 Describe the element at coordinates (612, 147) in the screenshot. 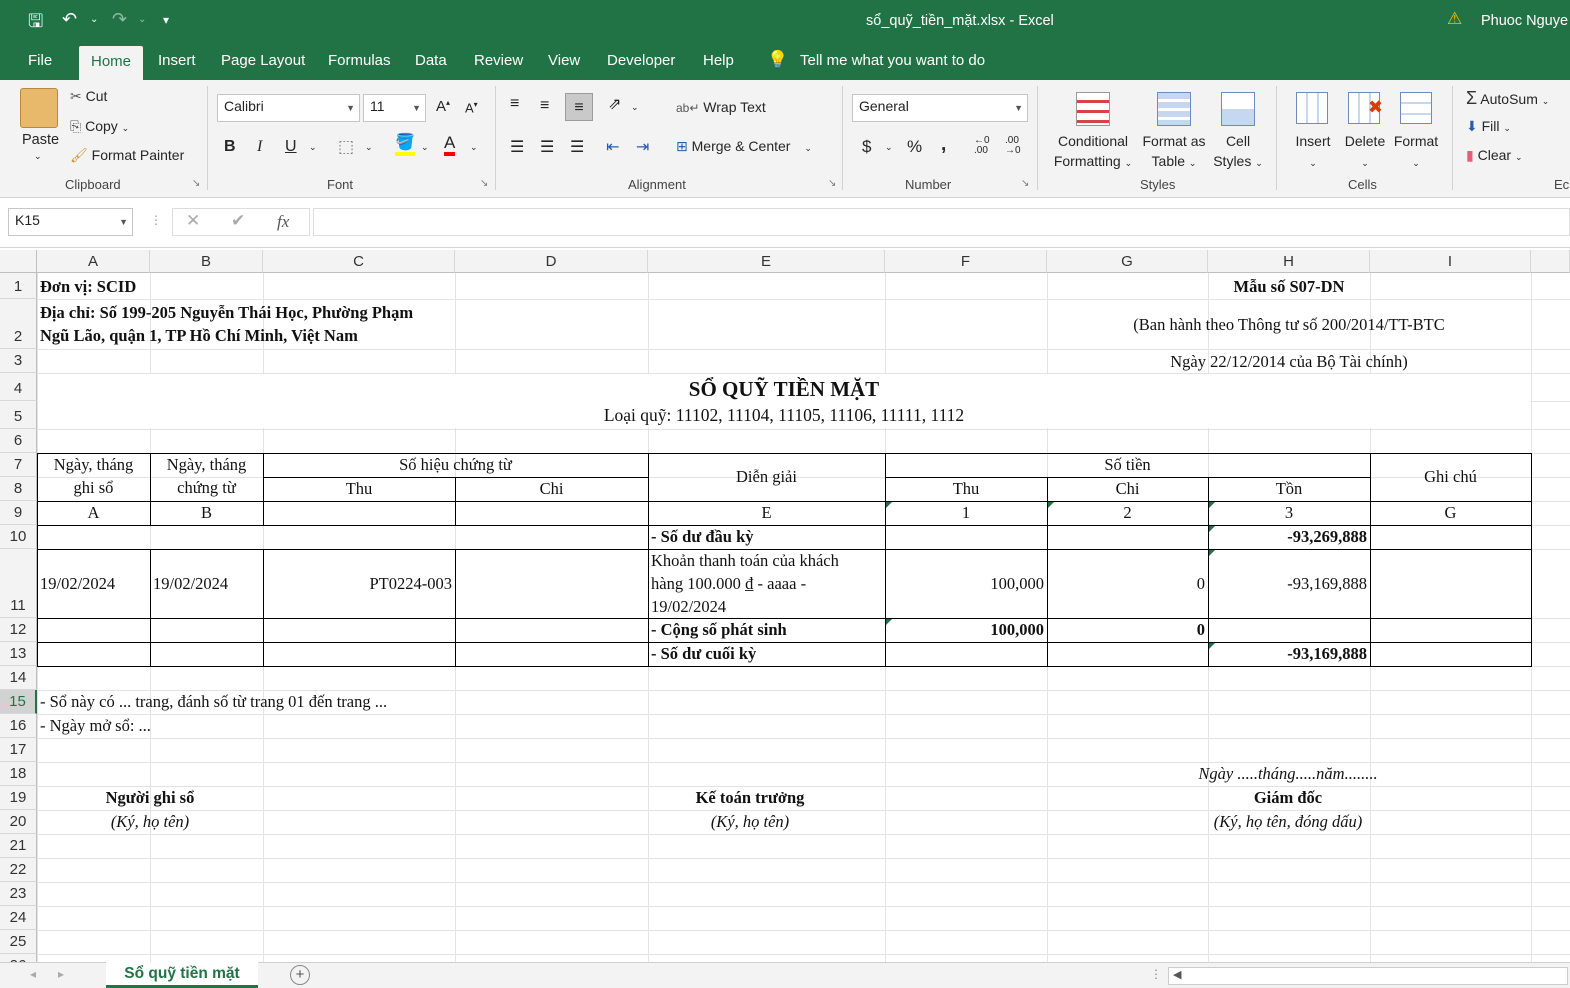

I see `decrease-indent-icon: ⇤` at that location.